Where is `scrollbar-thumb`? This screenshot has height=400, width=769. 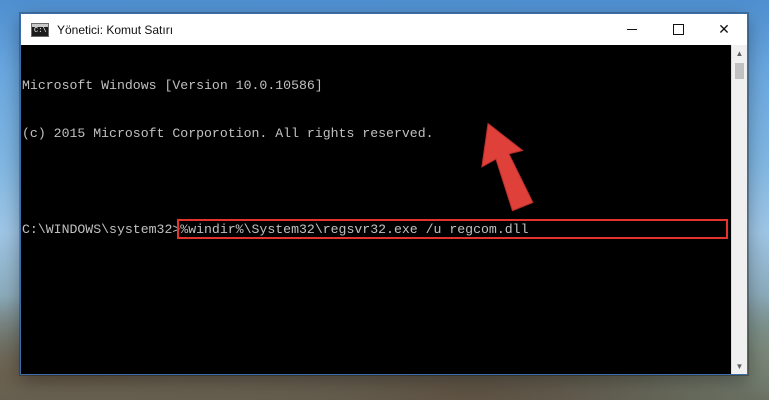 scrollbar-thumb is located at coordinates (739, 71).